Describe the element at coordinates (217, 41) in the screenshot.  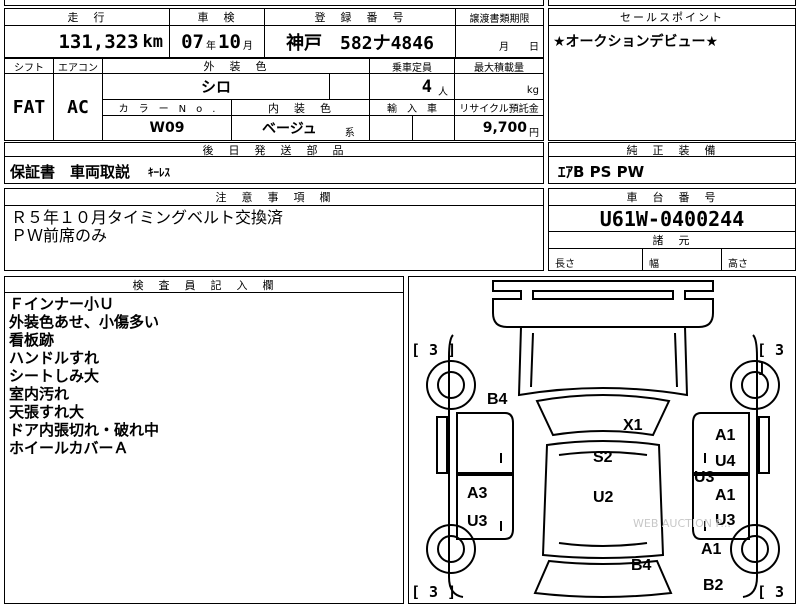
I see `inspection-cell: 07 年 10 月` at that location.